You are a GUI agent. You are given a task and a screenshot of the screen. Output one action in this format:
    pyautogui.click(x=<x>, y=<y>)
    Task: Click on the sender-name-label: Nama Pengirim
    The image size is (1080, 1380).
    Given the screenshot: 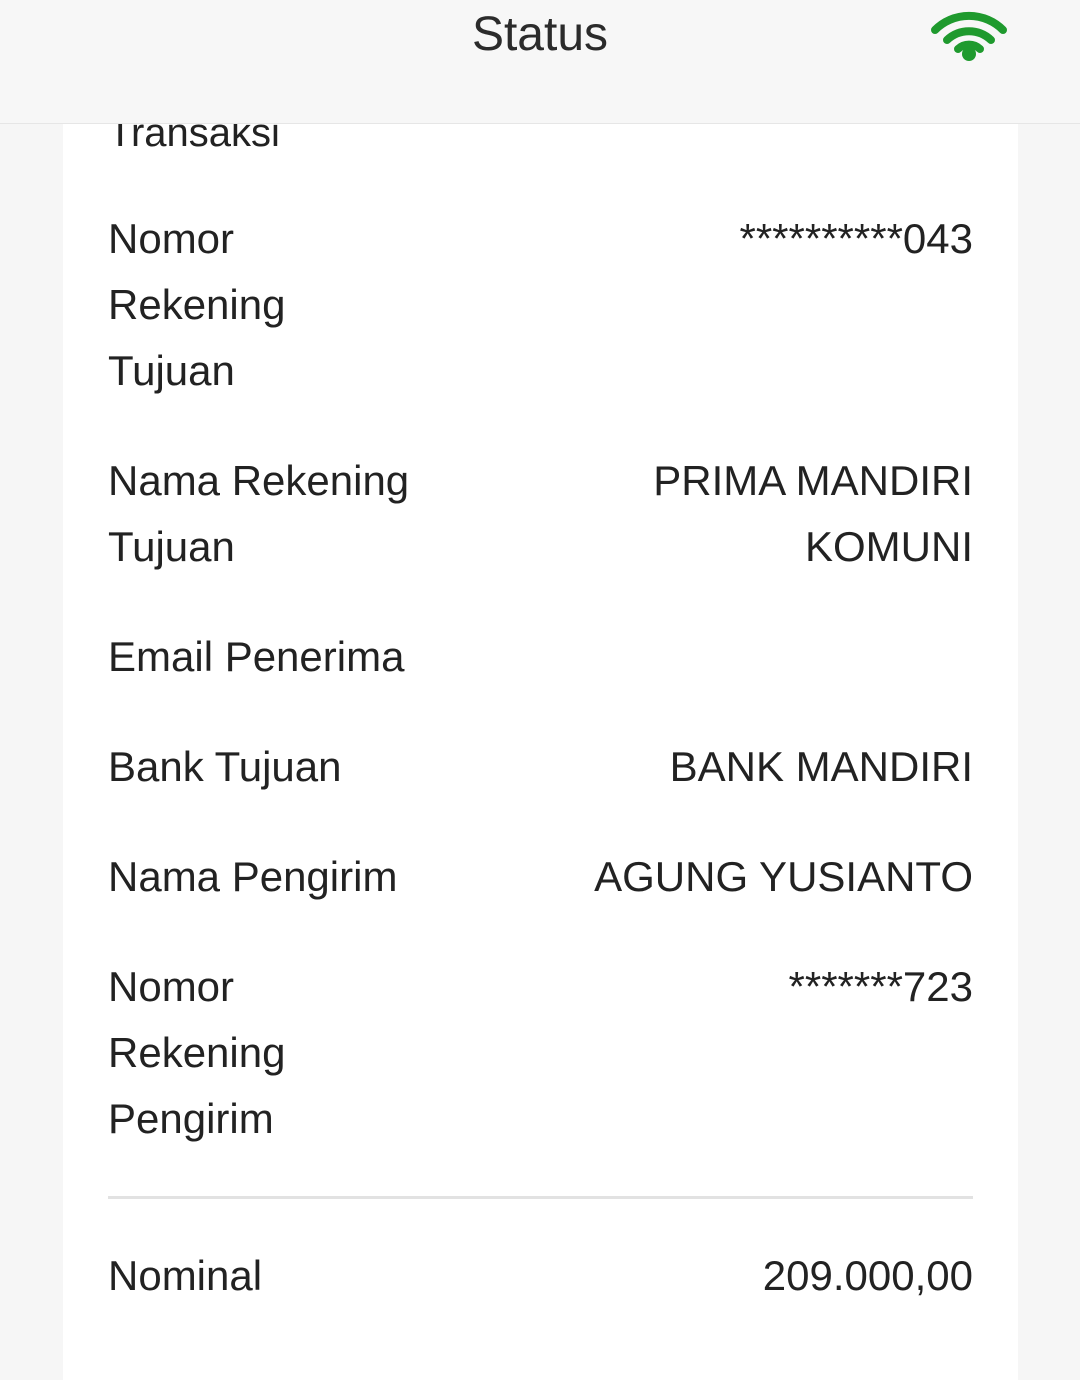 What is the action you would take?
    pyautogui.click(x=252, y=877)
    